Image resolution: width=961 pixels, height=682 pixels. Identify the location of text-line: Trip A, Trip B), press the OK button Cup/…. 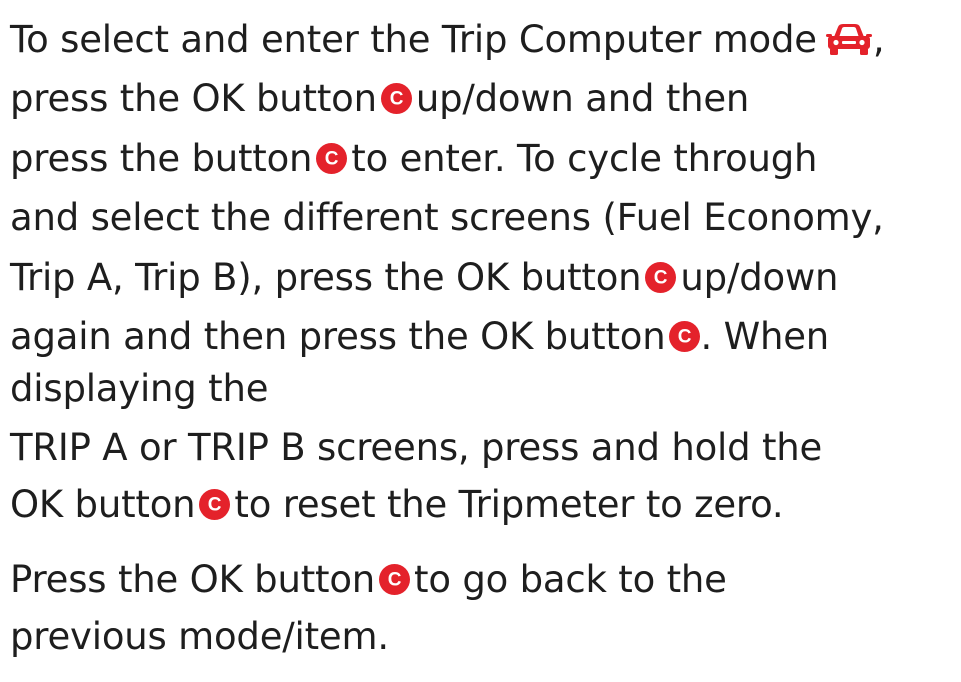
(424, 277).